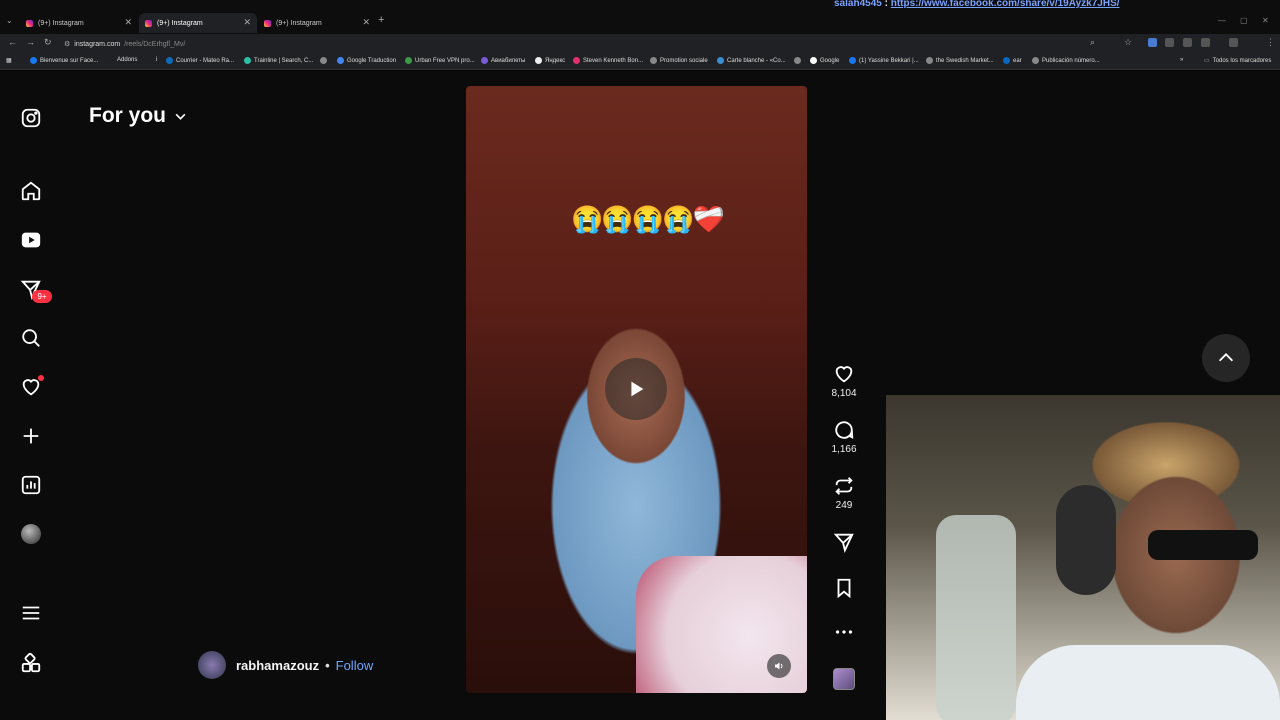 The height and width of the screenshot is (720, 1280). Describe the element at coordinates (48, 42) in the screenshot. I see `reload-icon: ↻` at that location.